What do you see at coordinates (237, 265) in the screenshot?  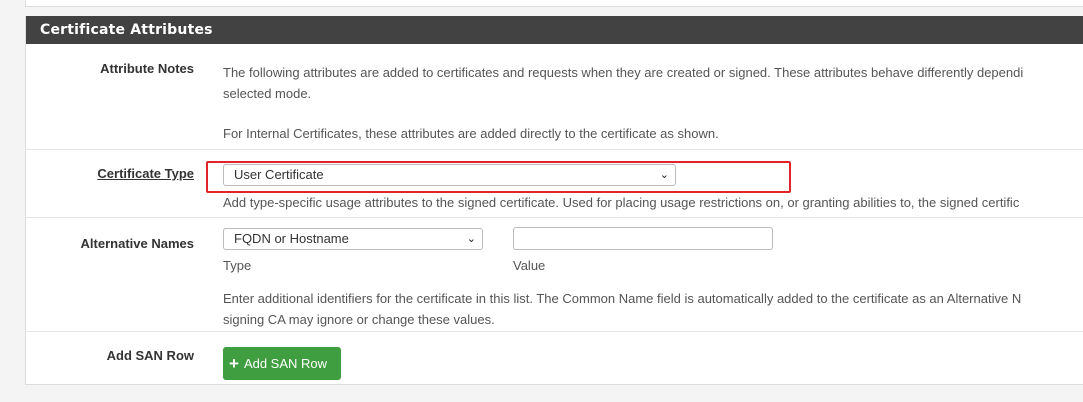 I see `san-type-sublabel: Type` at bounding box center [237, 265].